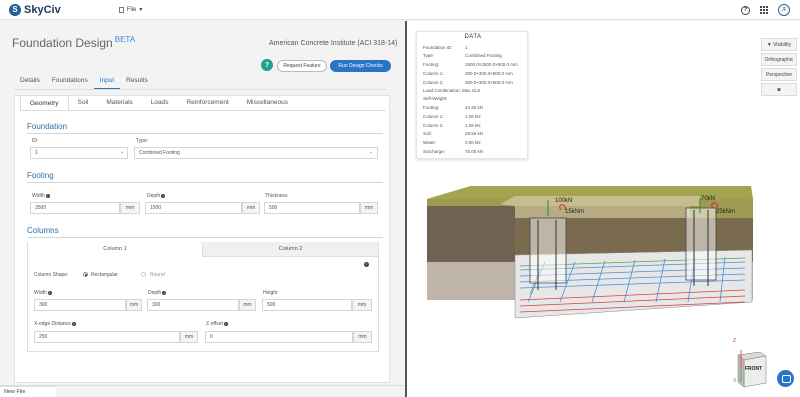  Describe the element at coordinates (74, 42) in the screenshot. I see `page-title: Foundation Design BETA` at that location.